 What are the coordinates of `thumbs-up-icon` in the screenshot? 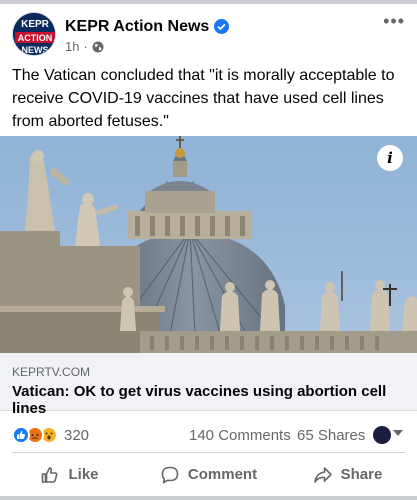 It's located at (50, 474).